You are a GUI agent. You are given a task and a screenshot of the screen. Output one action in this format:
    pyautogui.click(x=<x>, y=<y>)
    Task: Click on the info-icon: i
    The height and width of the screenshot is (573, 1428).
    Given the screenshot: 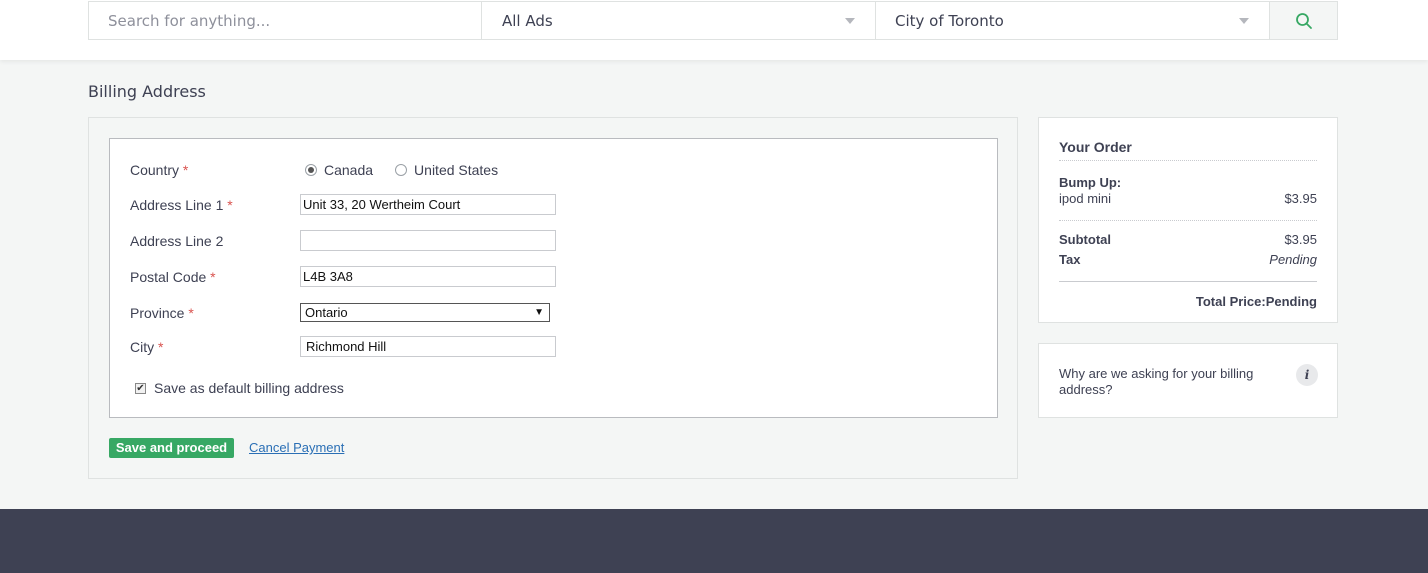 What is the action you would take?
    pyautogui.click(x=1307, y=375)
    